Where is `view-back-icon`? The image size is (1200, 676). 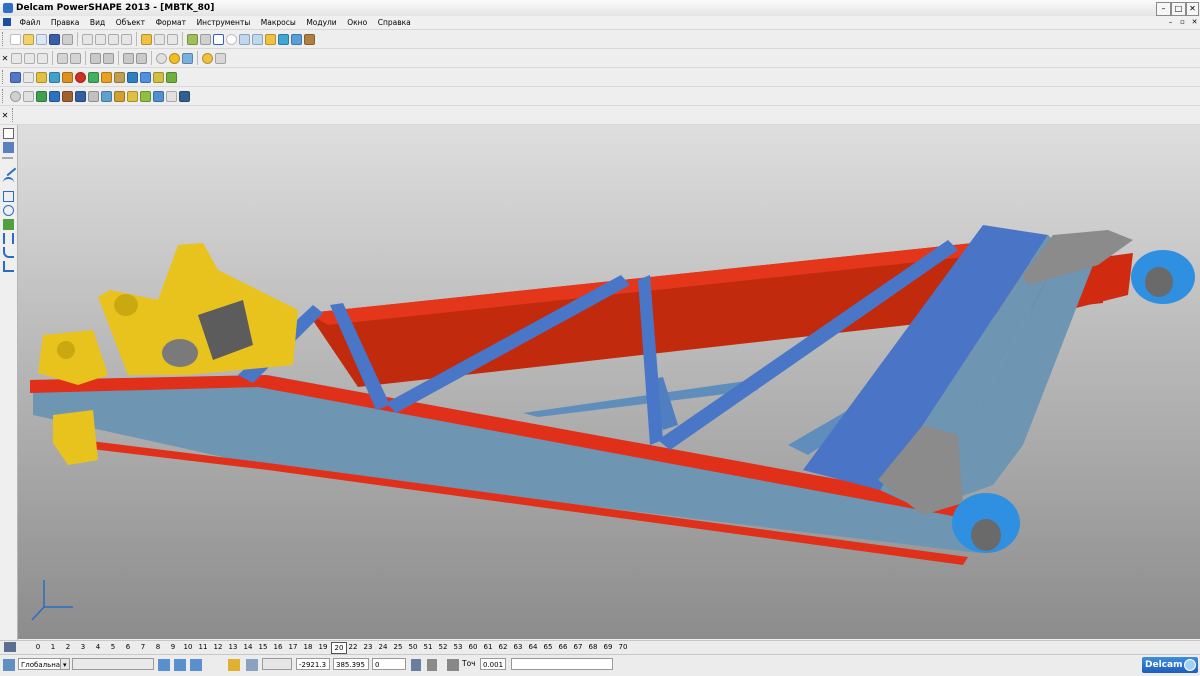 view-back-icon is located at coordinates (29, 58).